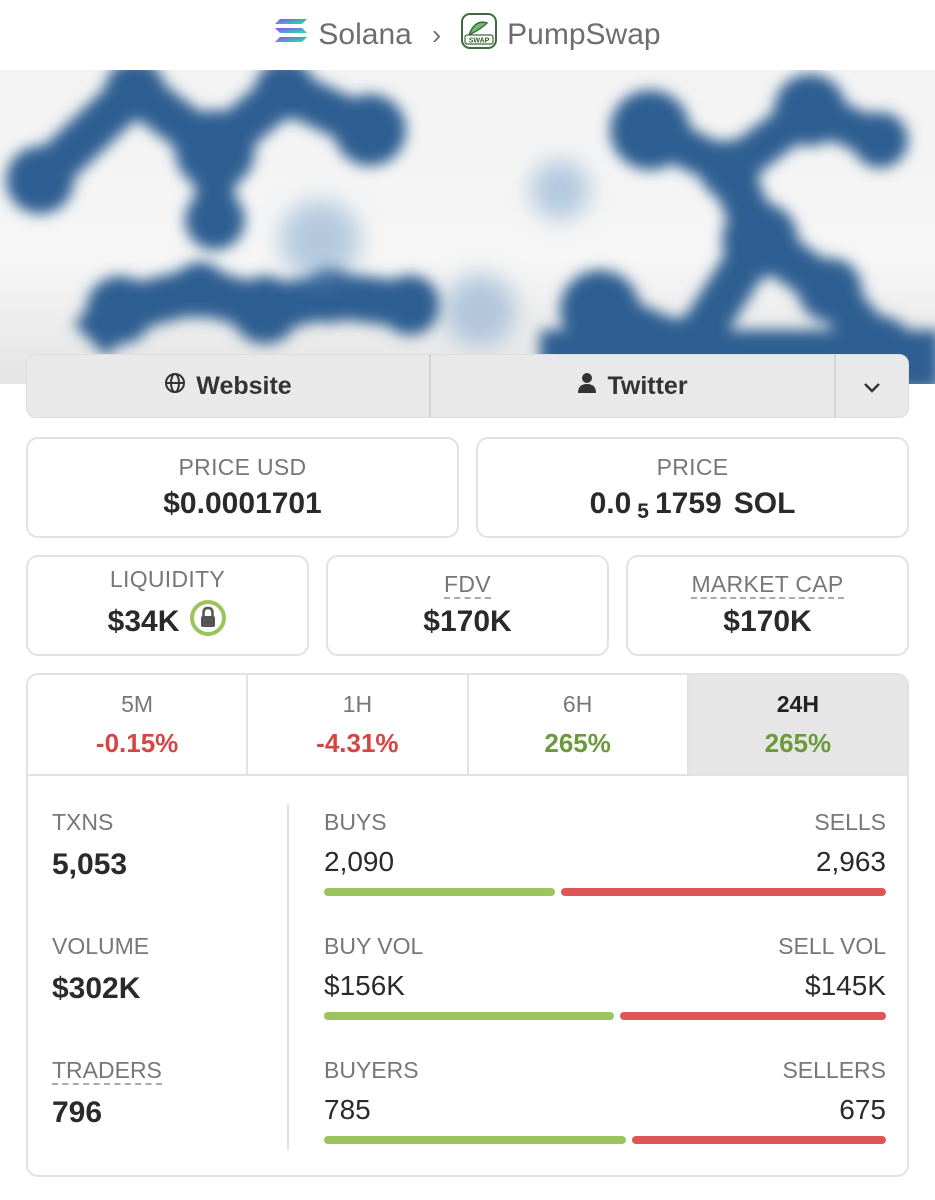 The height and width of the screenshot is (1200, 935). I want to click on lock-icon, so click(208, 622).